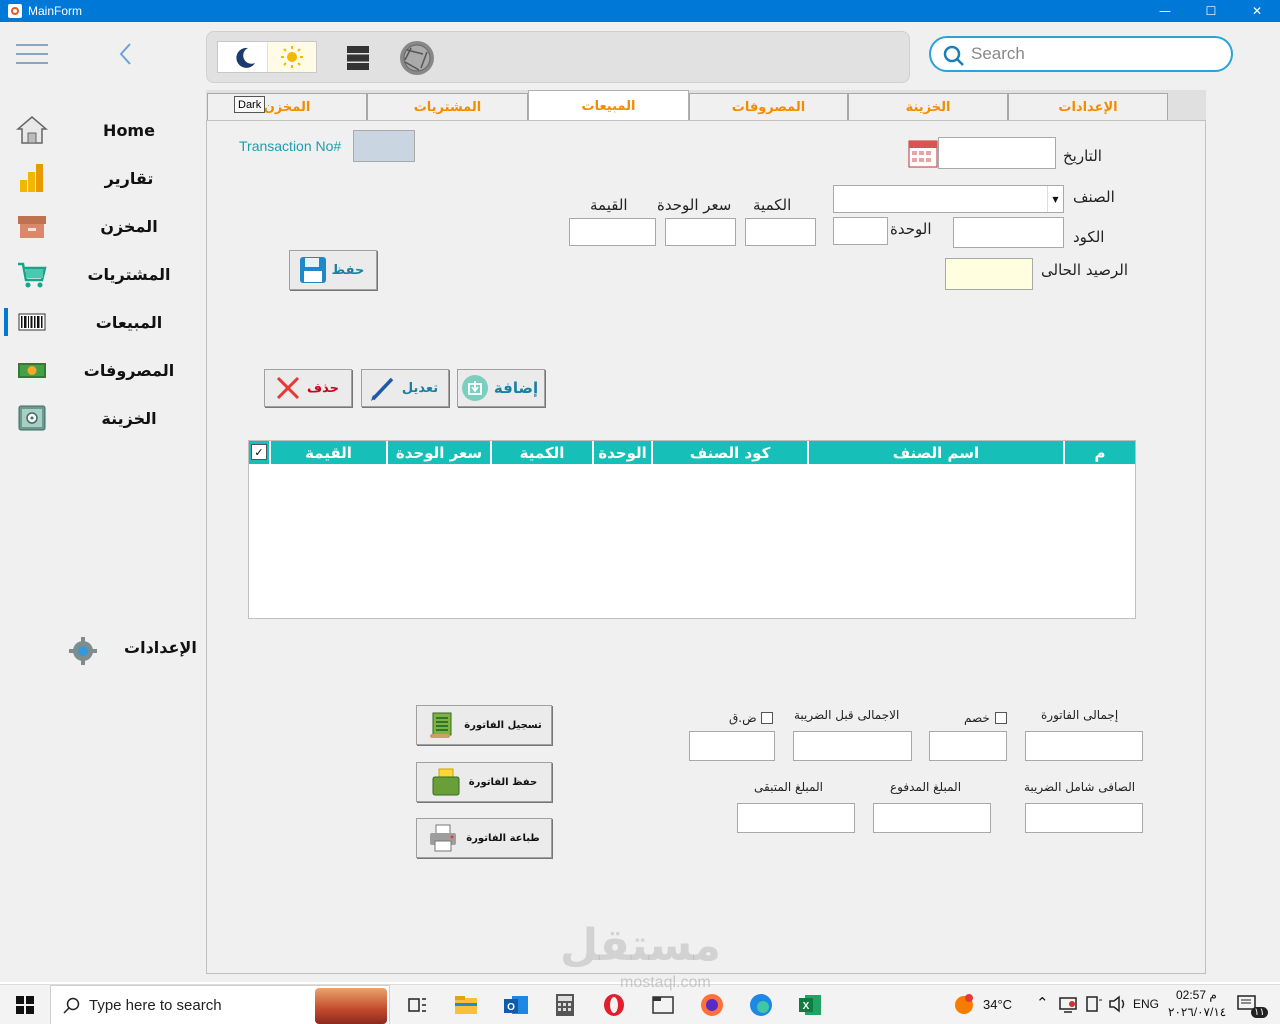 The height and width of the screenshot is (1024, 1280). Describe the element at coordinates (1257, 11) in the screenshot. I see `close-button: ✕` at that location.